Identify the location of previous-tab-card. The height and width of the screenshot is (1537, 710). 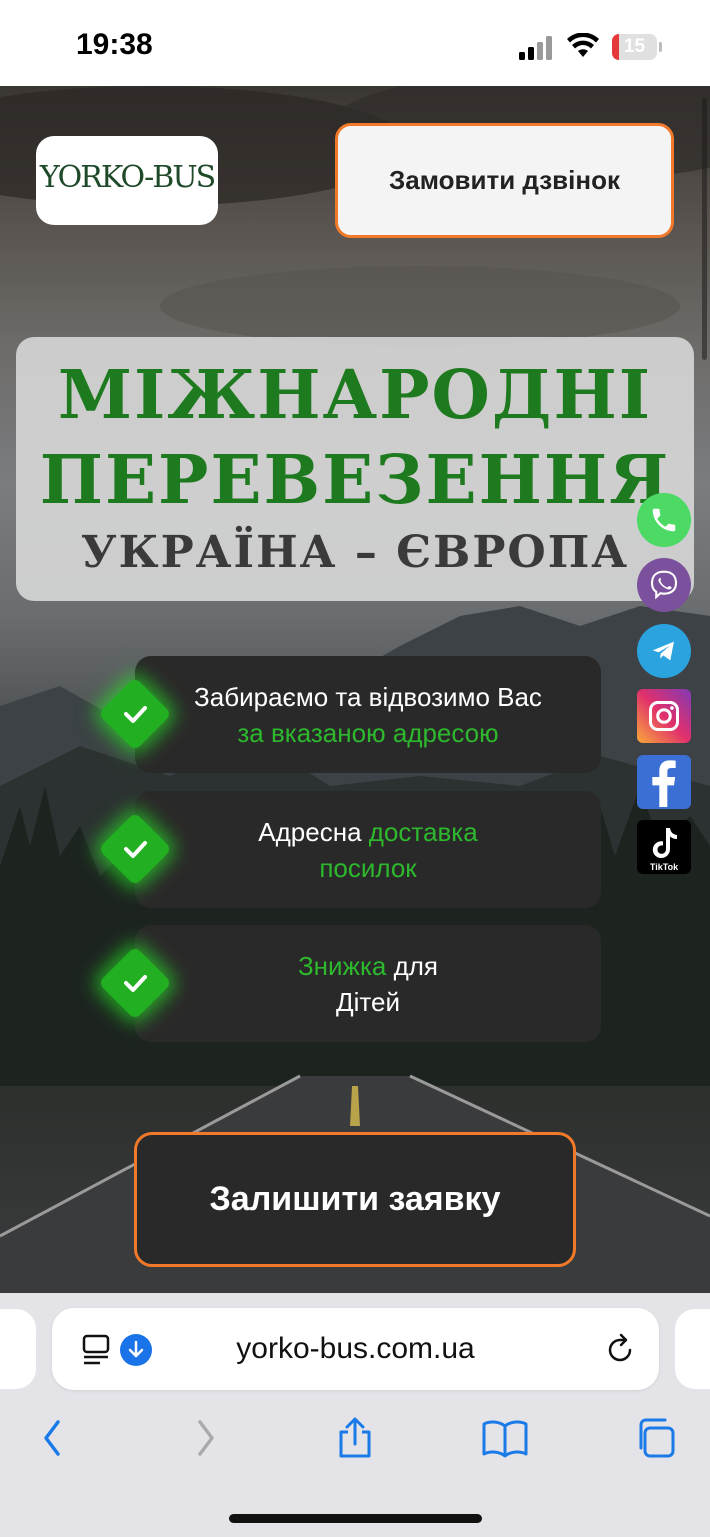
(18, 1349).